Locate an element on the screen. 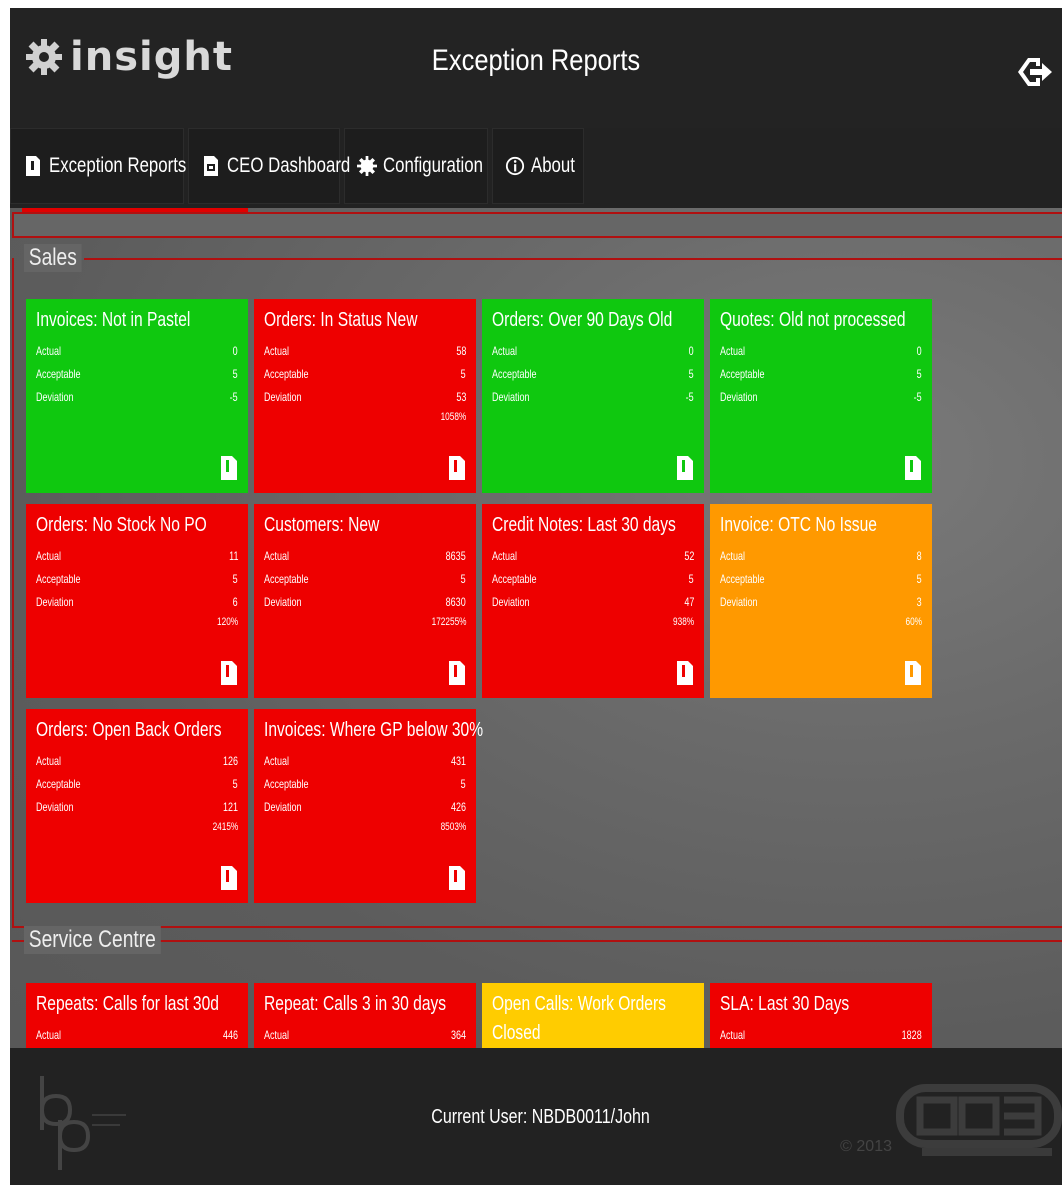 The width and height of the screenshot is (1062, 1185). deviation-row: Deviation 8630 is located at coordinates (365, 602).